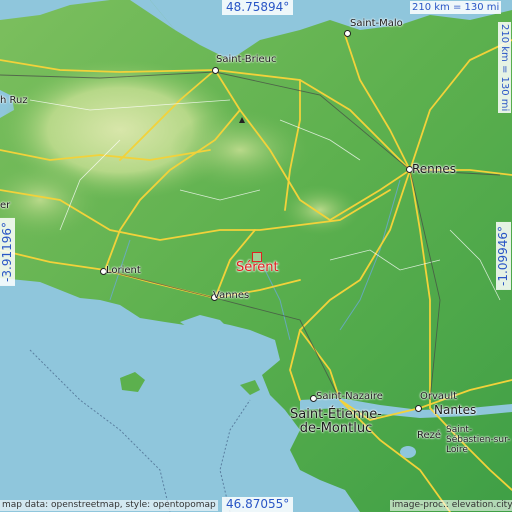 This screenshot has height=512, width=512. I want to click on credit-image-proc: image-proc.: elevation.city, so click(451, 505).